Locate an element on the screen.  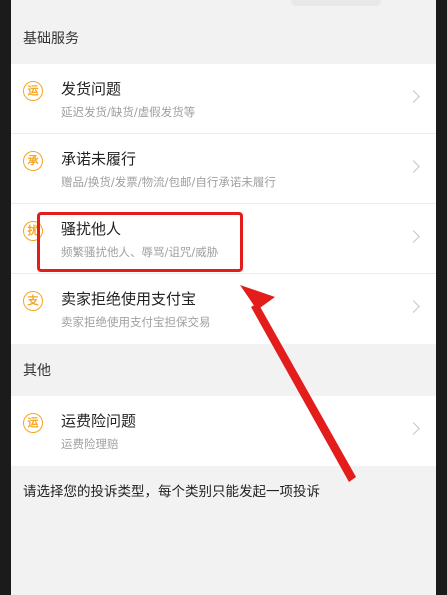
list-item-shipping: 运 发货问题 延迟发货/缺货/虚假发货等 is located at coordinates (223, 99).